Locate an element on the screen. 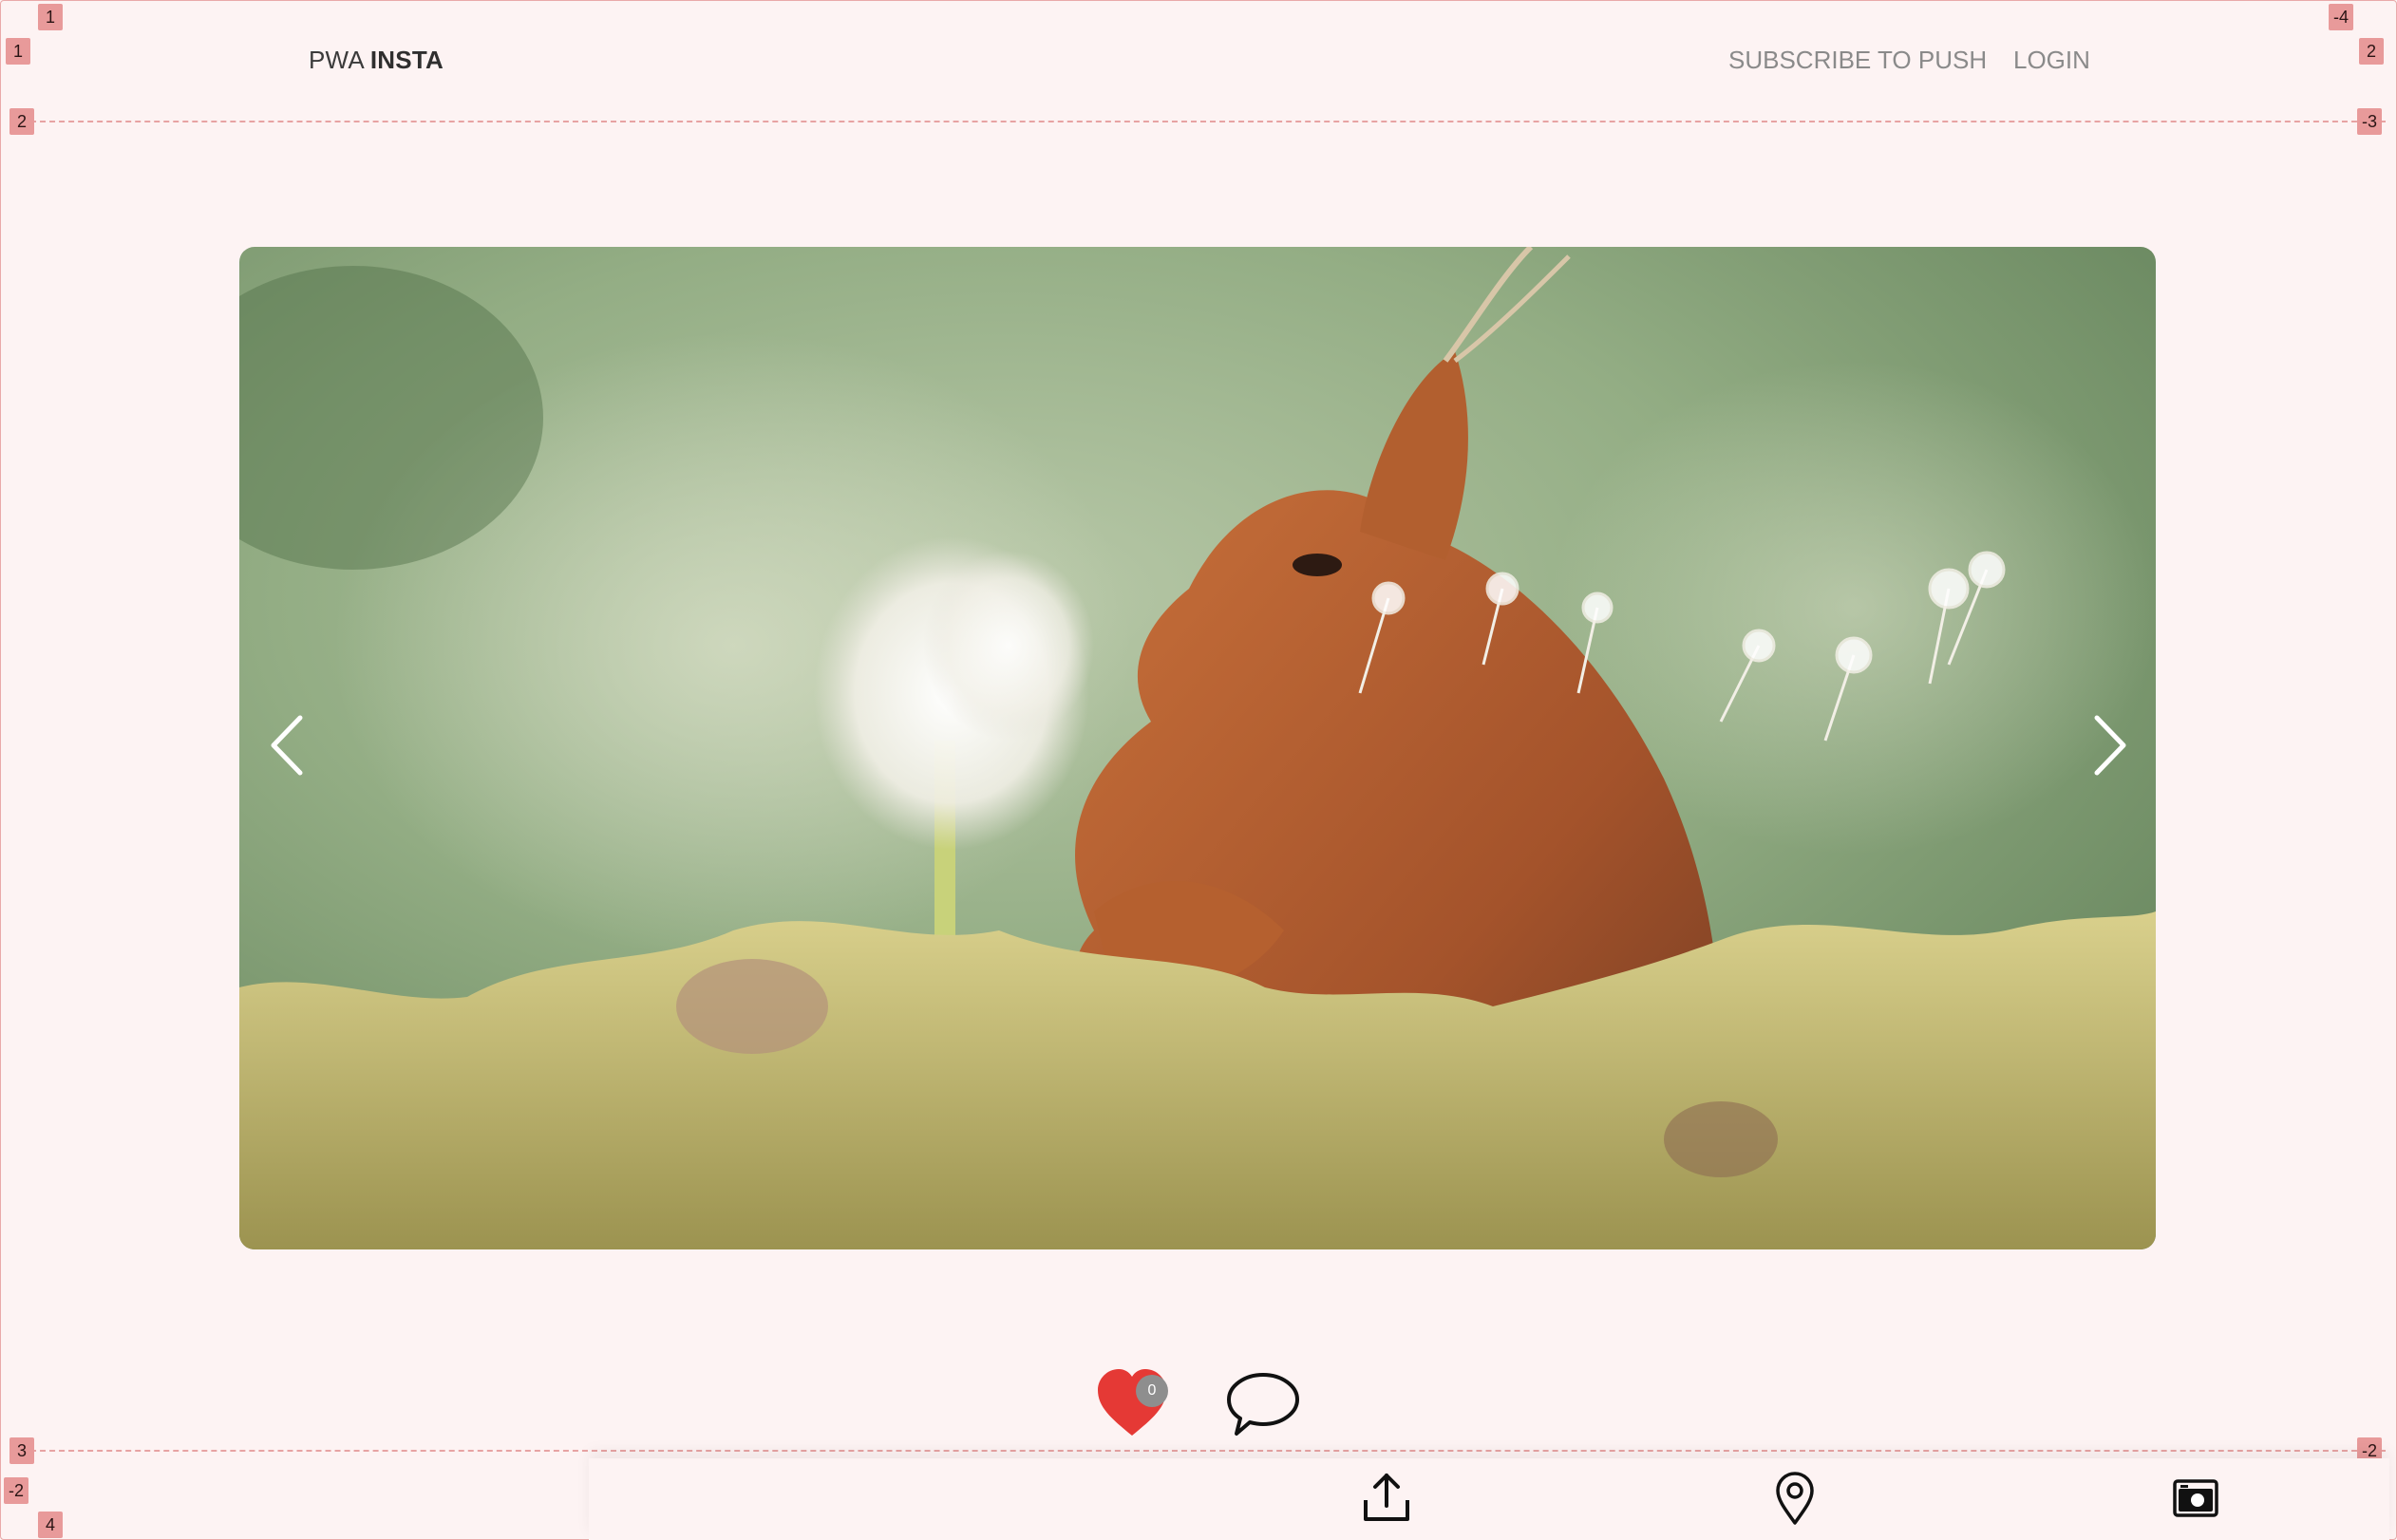 The height and width of the screenshot is (1540, 2397). brand-light-text: PWA is located at coordinates (336, 60).